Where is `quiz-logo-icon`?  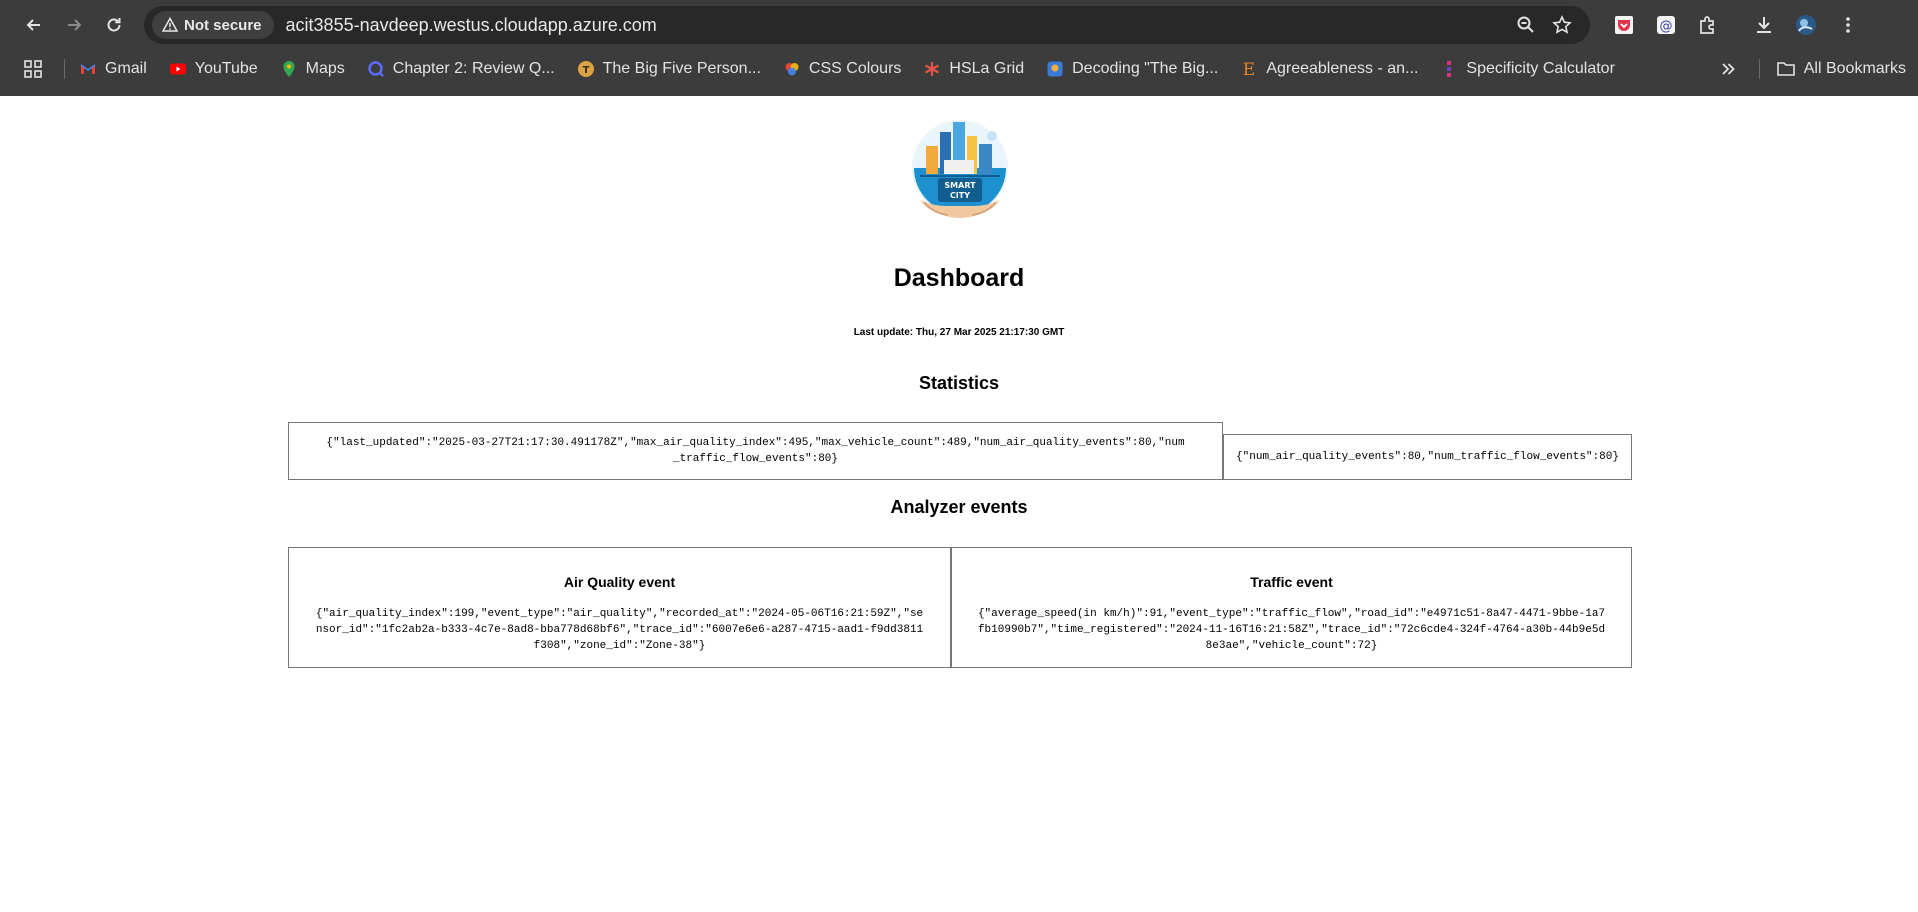
quiz-logo-icon is located at coordinates (376, 69).